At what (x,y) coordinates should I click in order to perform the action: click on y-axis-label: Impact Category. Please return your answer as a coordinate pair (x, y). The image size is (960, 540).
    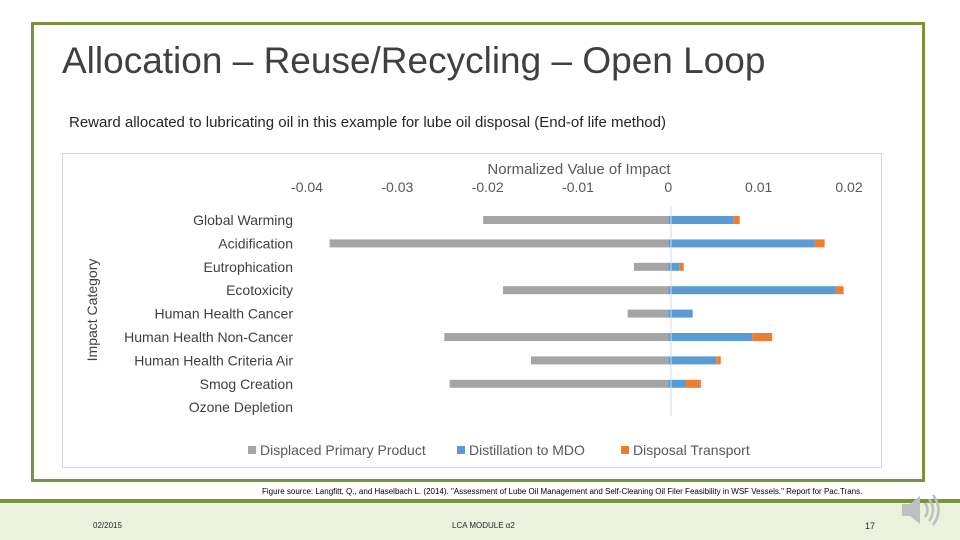
    Looking at the image, I should click on (92, 310).